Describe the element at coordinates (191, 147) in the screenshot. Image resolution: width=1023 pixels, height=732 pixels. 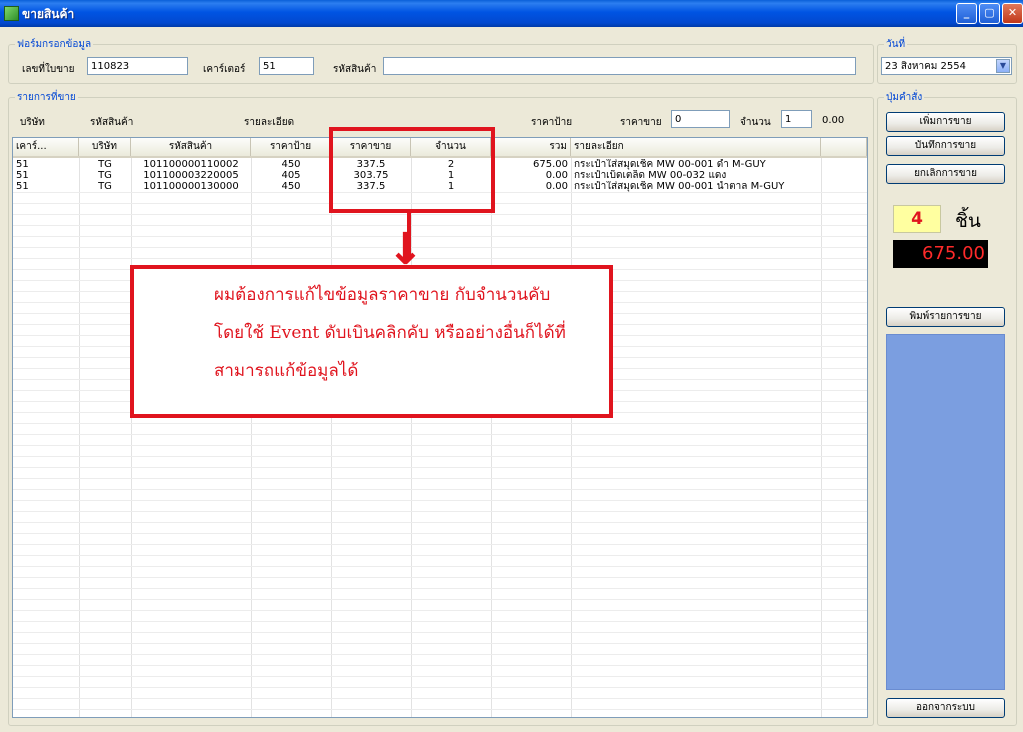
I see `column-header-product-code: รหัสสินค้า` at that location.